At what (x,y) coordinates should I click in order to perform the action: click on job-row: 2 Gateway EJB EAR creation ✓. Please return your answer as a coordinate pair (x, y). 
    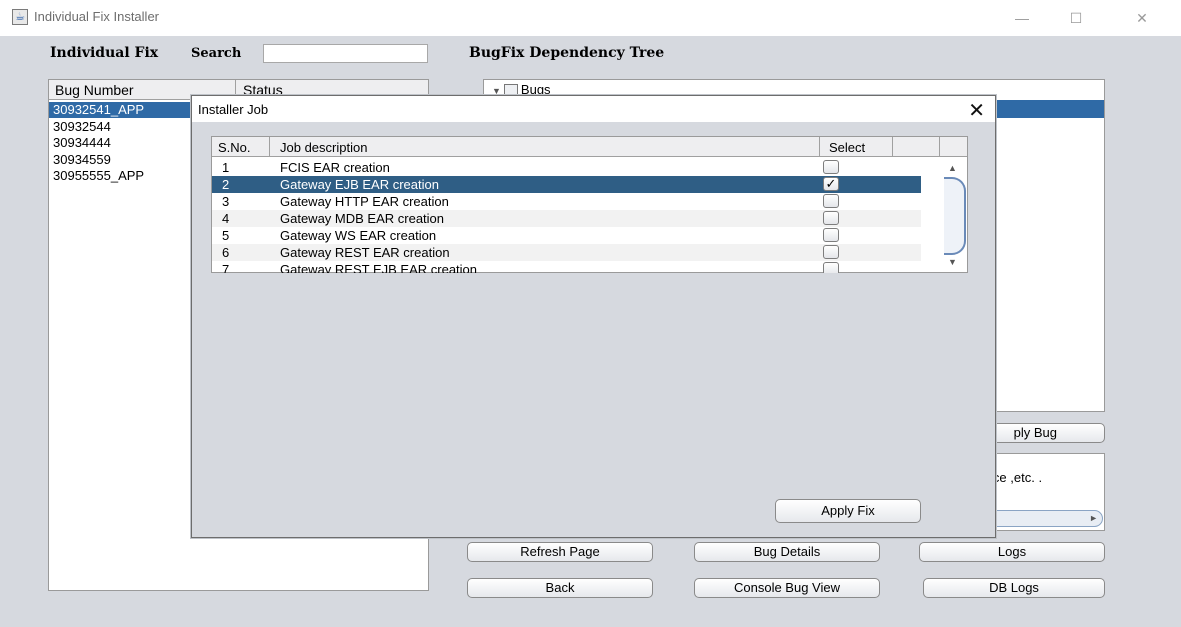
    Looking at the image, I should click on (566, 184).